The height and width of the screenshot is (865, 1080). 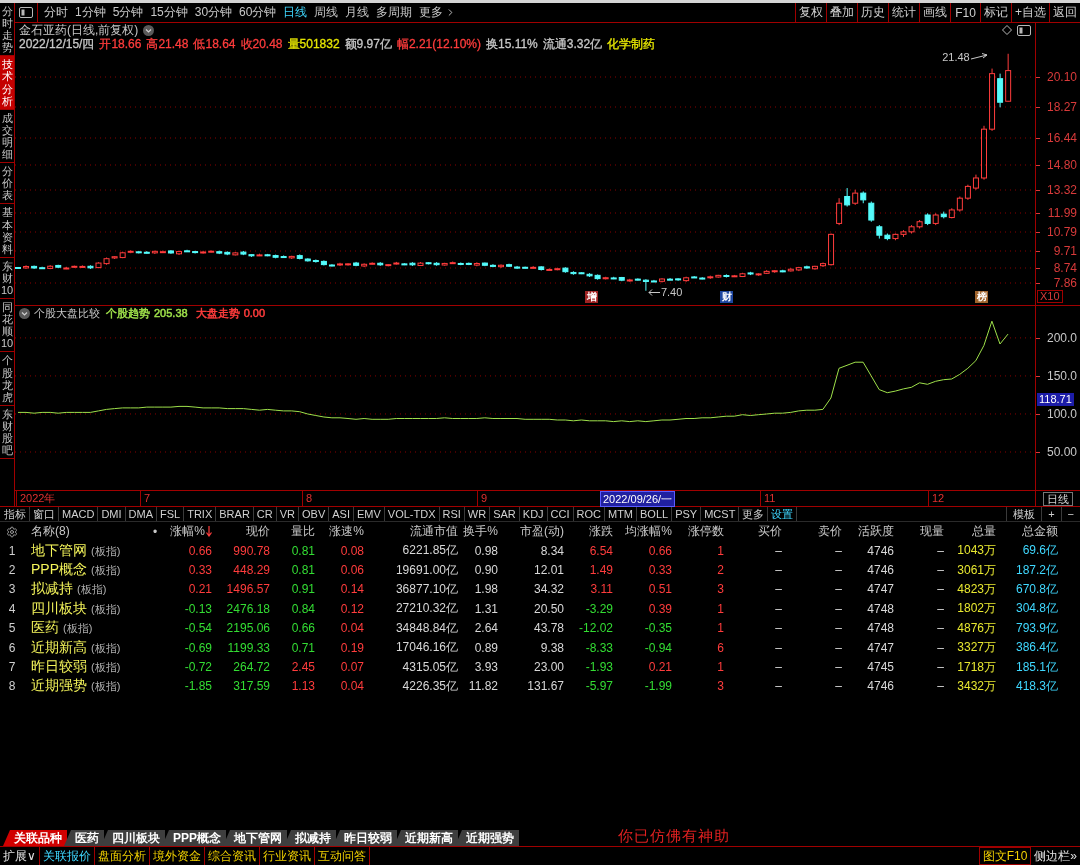 I want to click on sector-name: 近期新高, so click(x=59, y=647).